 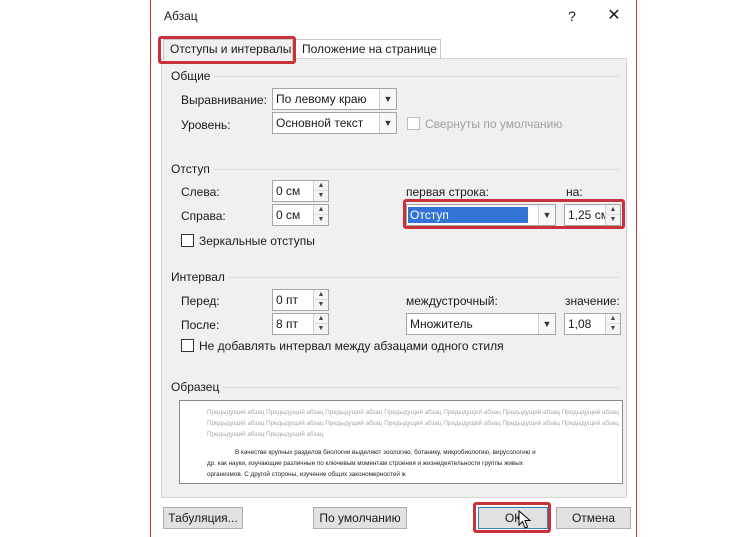 I want to click on indent-right-spinner: 0 см ▲ ▼, so click(x=300, y=215).